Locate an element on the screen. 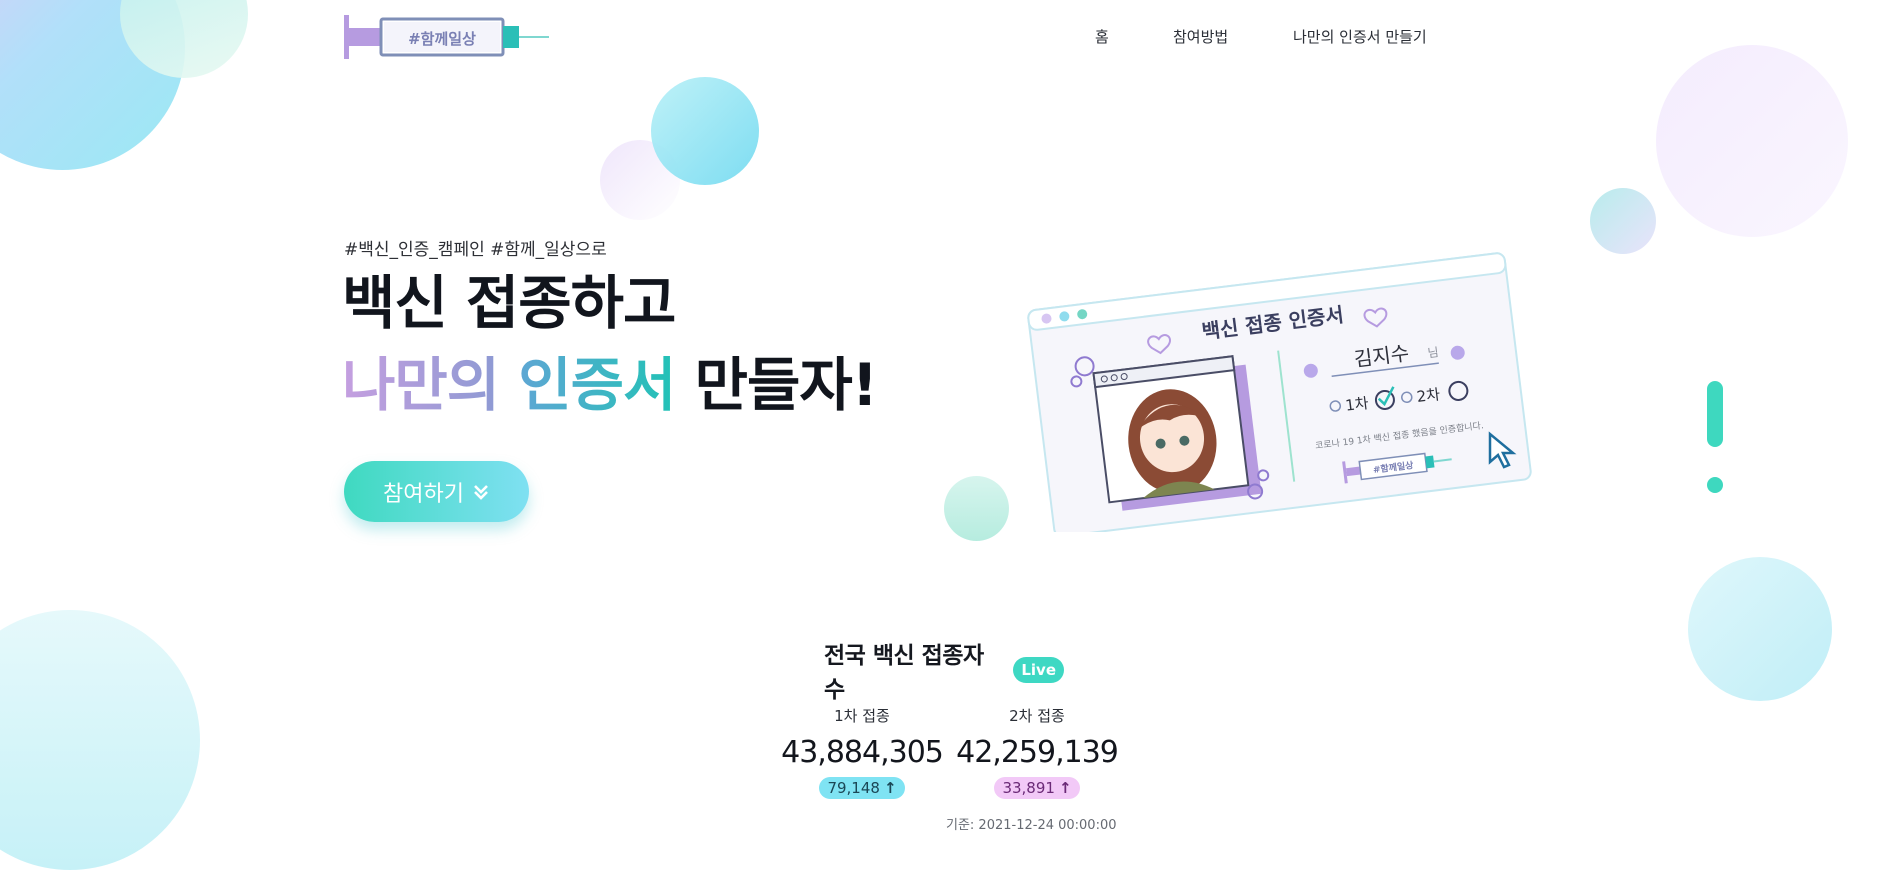  hero-title-make: 만들자! is located at coordinates (786, 385).